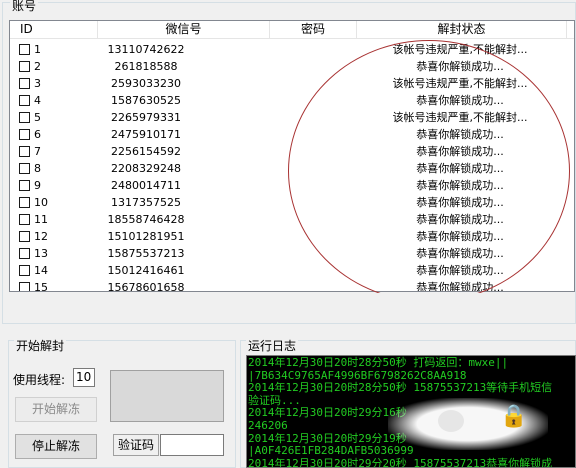  I want to click on row-id: 13, so click(41, 253).